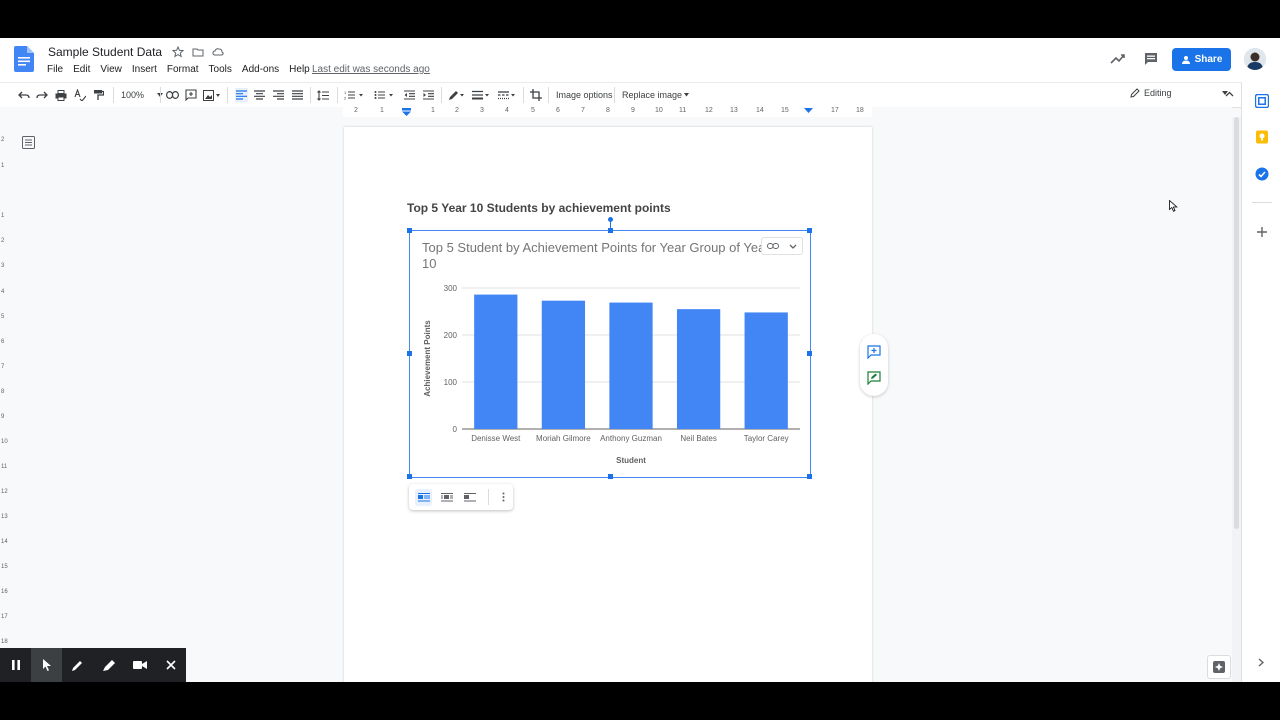  What do you see at coordinates (183, 69) in the screenshot?
I see `menu-format: Format` at bounding box center [183, 69].